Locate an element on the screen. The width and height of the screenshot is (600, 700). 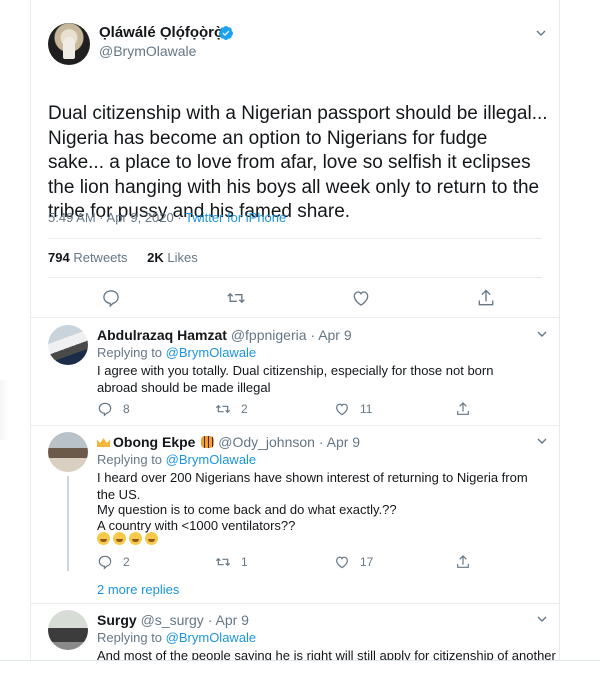
tweet-source: Twitter for iPhone is located at coordinates (235, 217).